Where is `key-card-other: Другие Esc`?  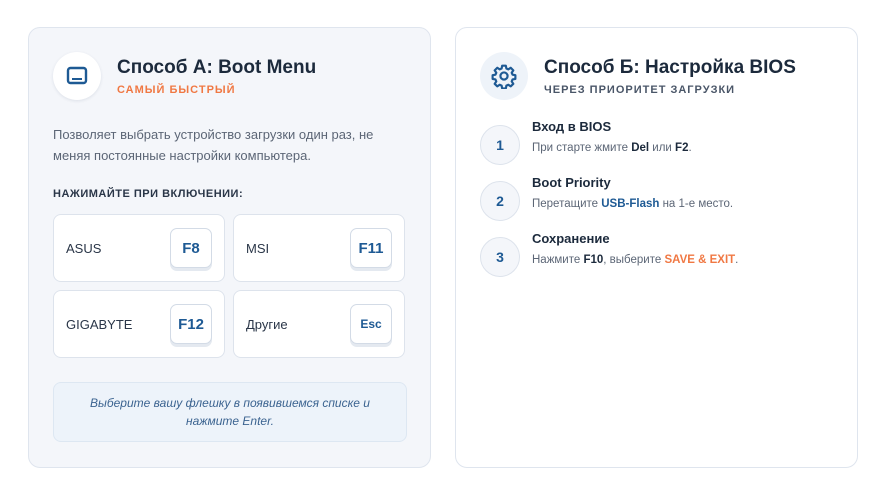
key-card-other: Другие Esc is located at coordinates (319, 324).